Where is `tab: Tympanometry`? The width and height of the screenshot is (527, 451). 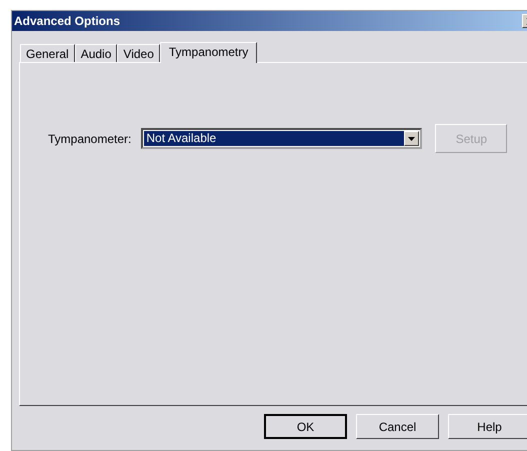
tab: Tympanometry is located at coordinates (209, 52).